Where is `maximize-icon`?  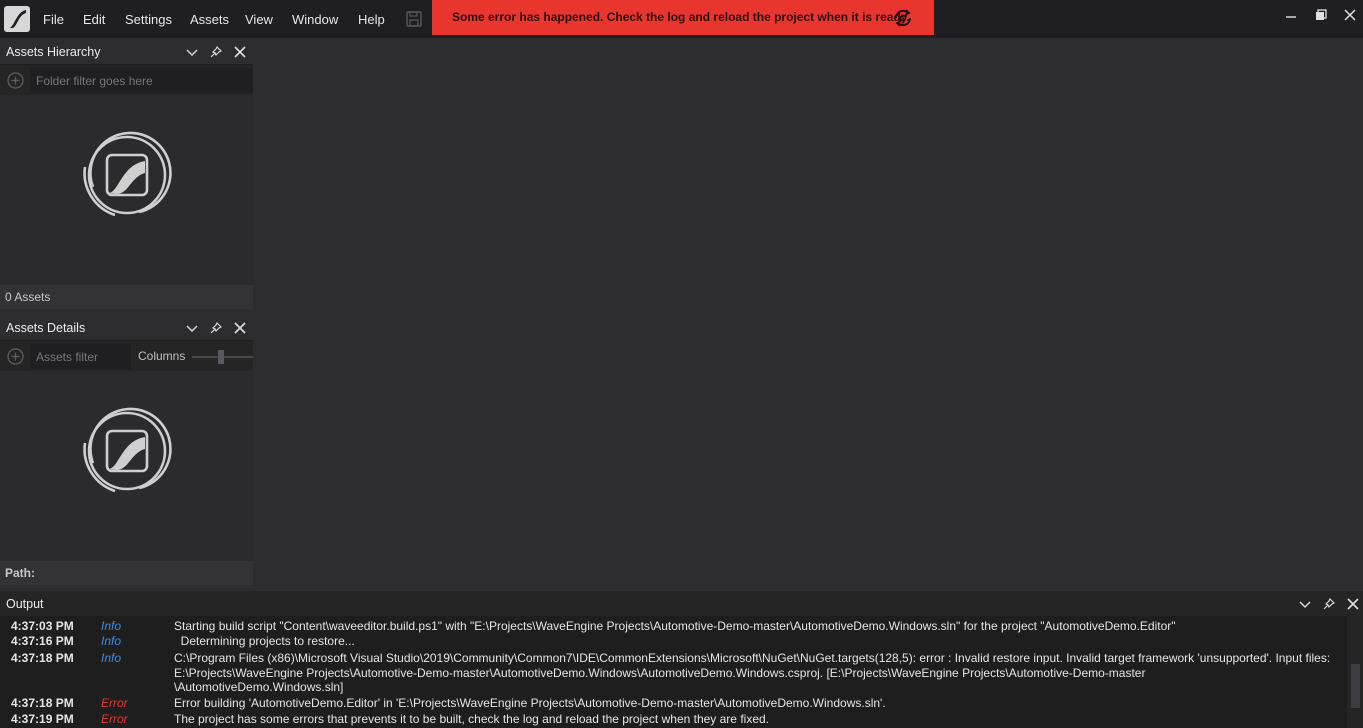
maximize-icon is located at coordinates (1321, 15).